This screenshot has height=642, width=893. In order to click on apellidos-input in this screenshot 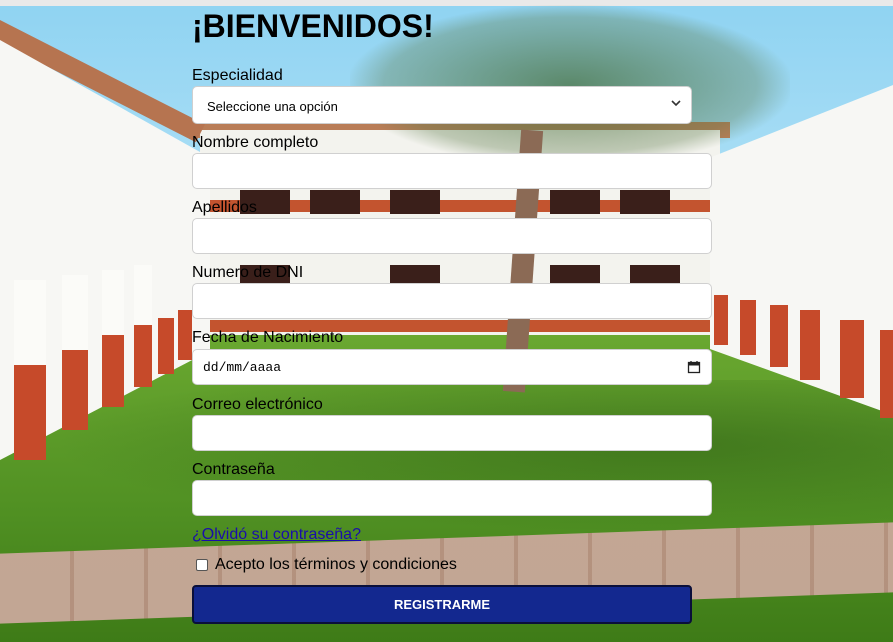, I will do `click(452, 236)`.